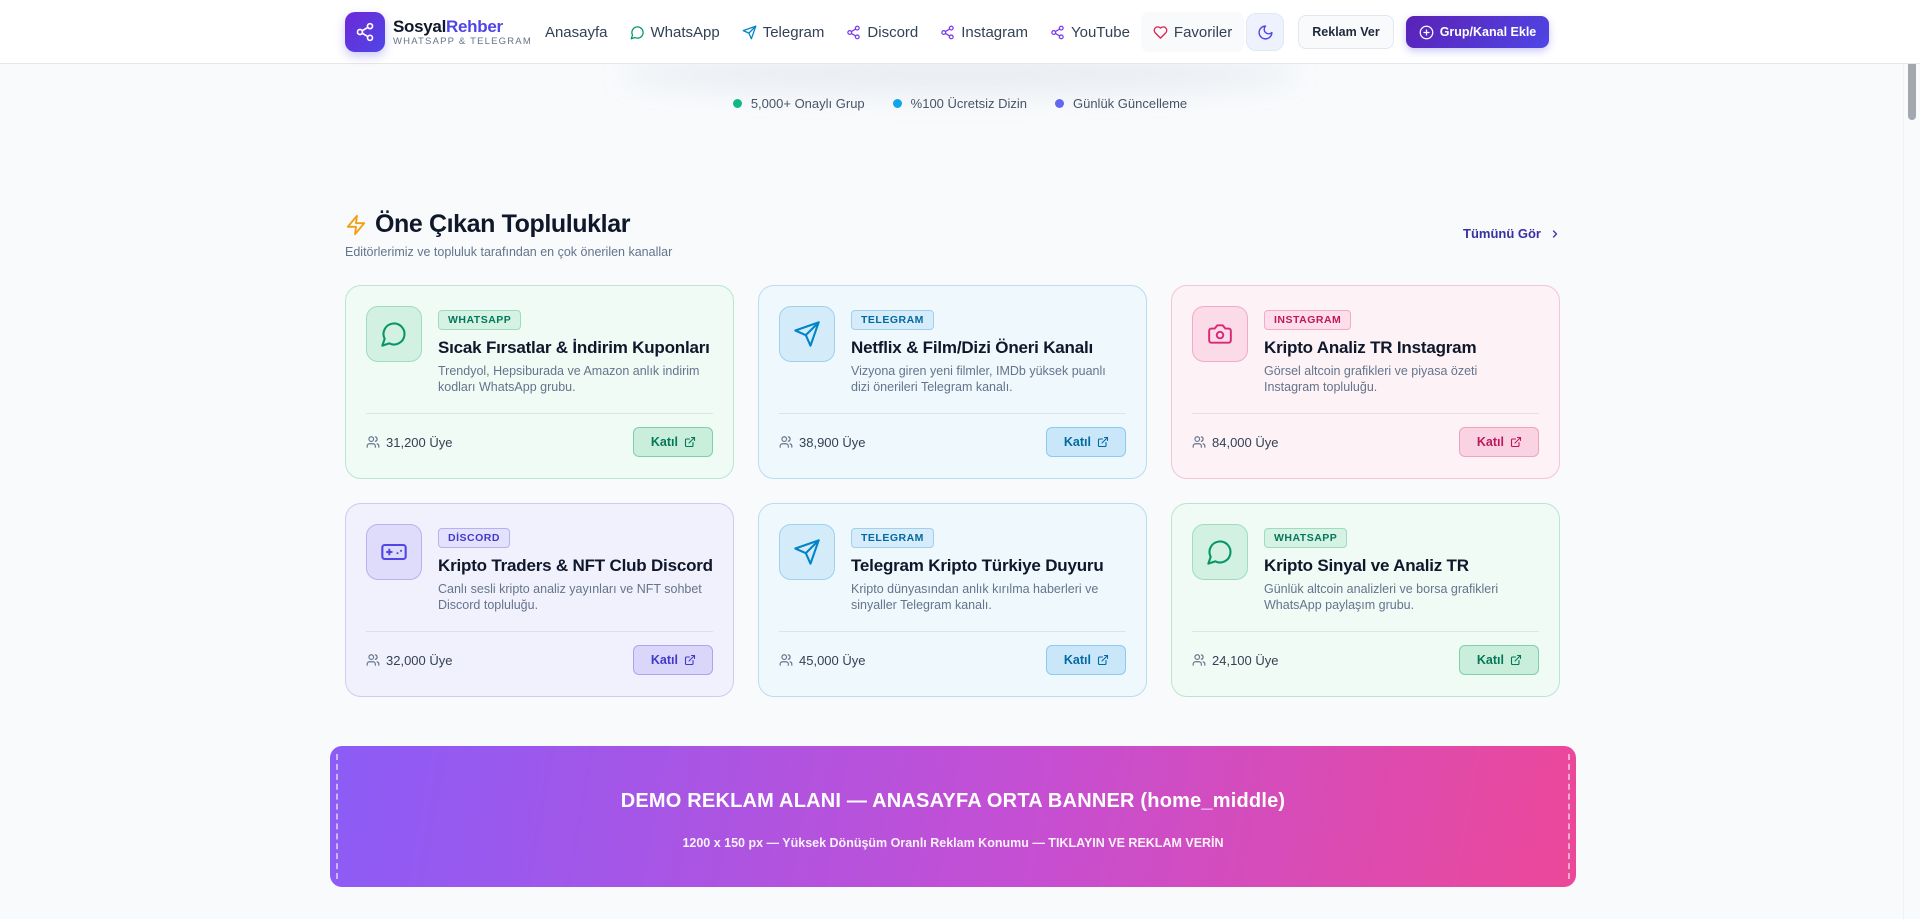 This screenshot has height=919, width=1920. What do you see at coordinates (1163, 32) in the screenshot?
I see `heart-icon` at bounding box center [1163, 32].